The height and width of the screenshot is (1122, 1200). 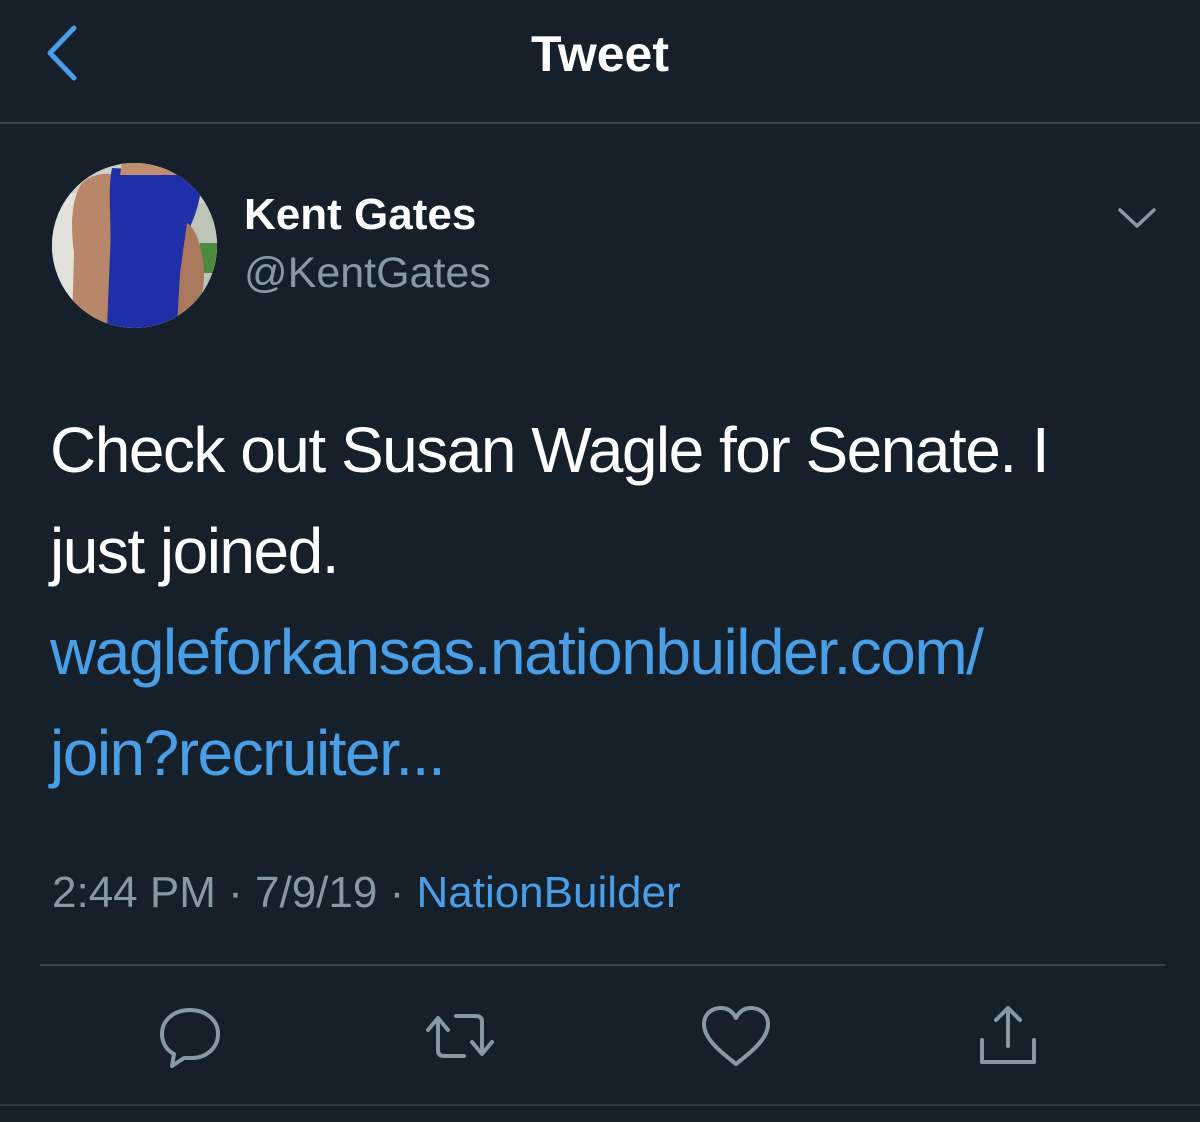 I want to click on avatar, so click(x=134, y=245).